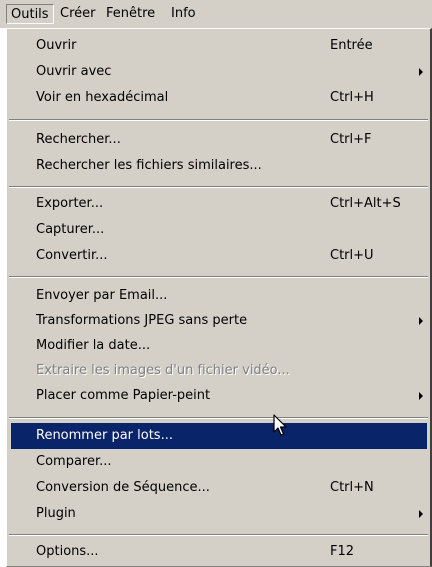  What do you see at coordinates (280, 425) in the screenshot?
I see `mouse-pointer-icon` at bounding box center [280, 425].